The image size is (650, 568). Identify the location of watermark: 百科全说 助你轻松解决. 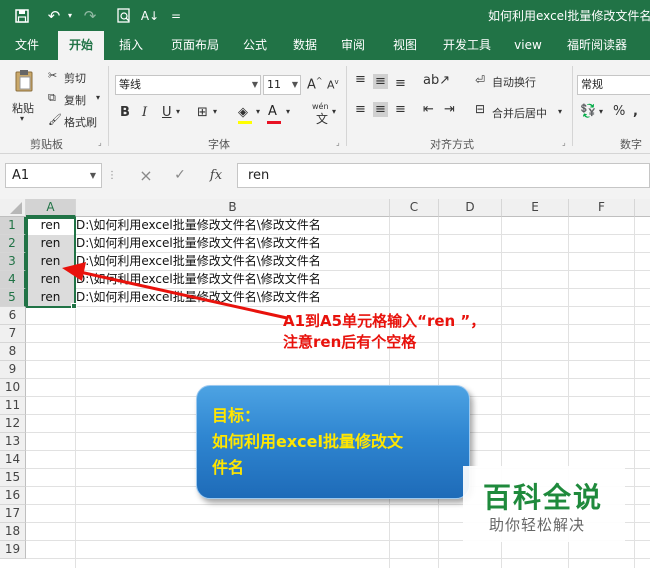
(544, 504).